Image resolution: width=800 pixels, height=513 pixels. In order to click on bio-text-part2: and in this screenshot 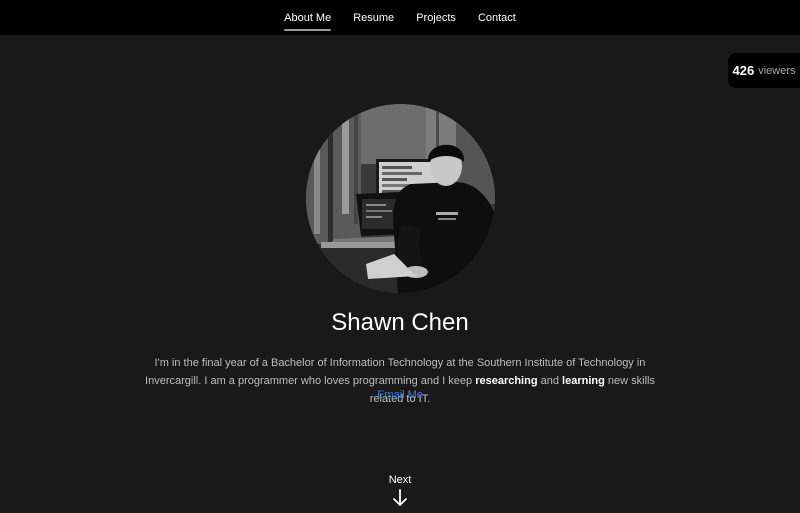, I will do `click(550, 381)`.